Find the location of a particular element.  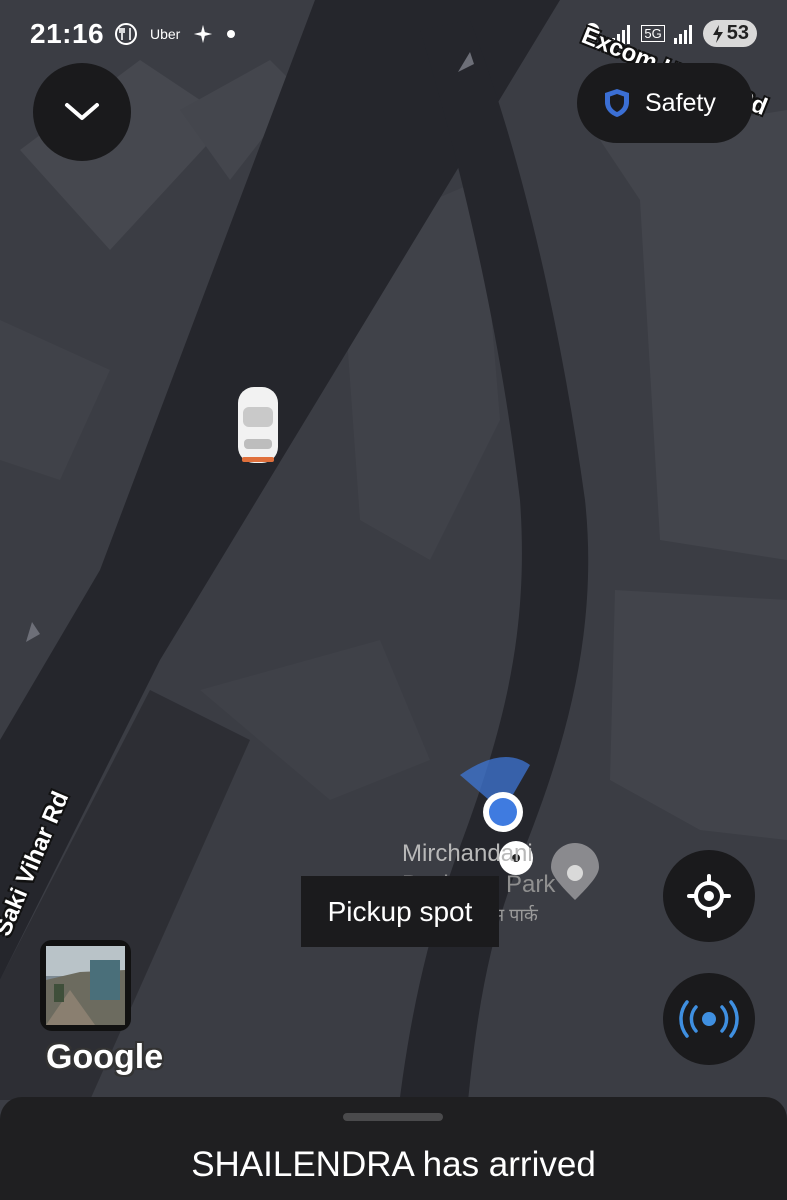

safety-label: Safety is located at coordinates (680, 102).